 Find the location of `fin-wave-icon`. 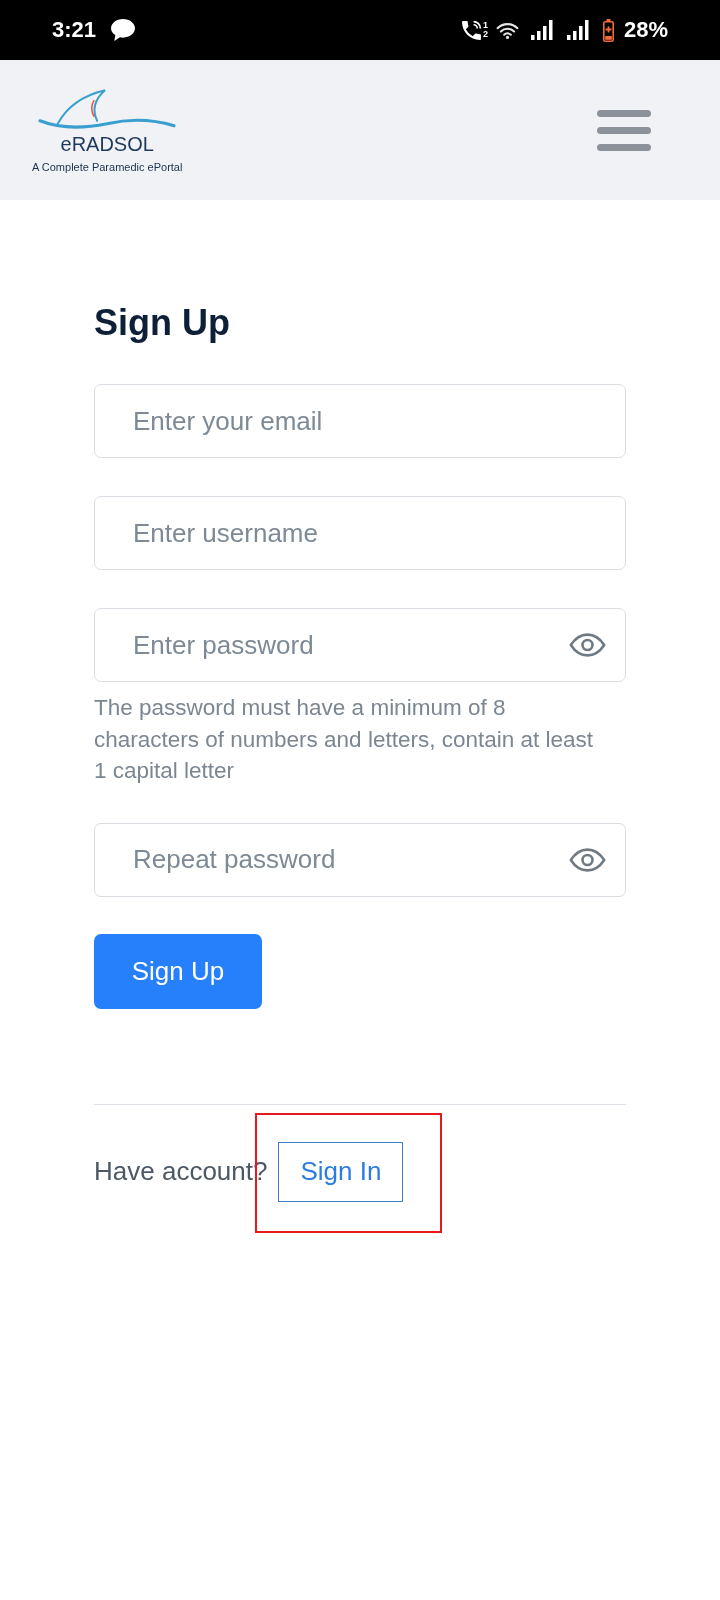

fin-wave-icon is located at coordinates (107, 110).